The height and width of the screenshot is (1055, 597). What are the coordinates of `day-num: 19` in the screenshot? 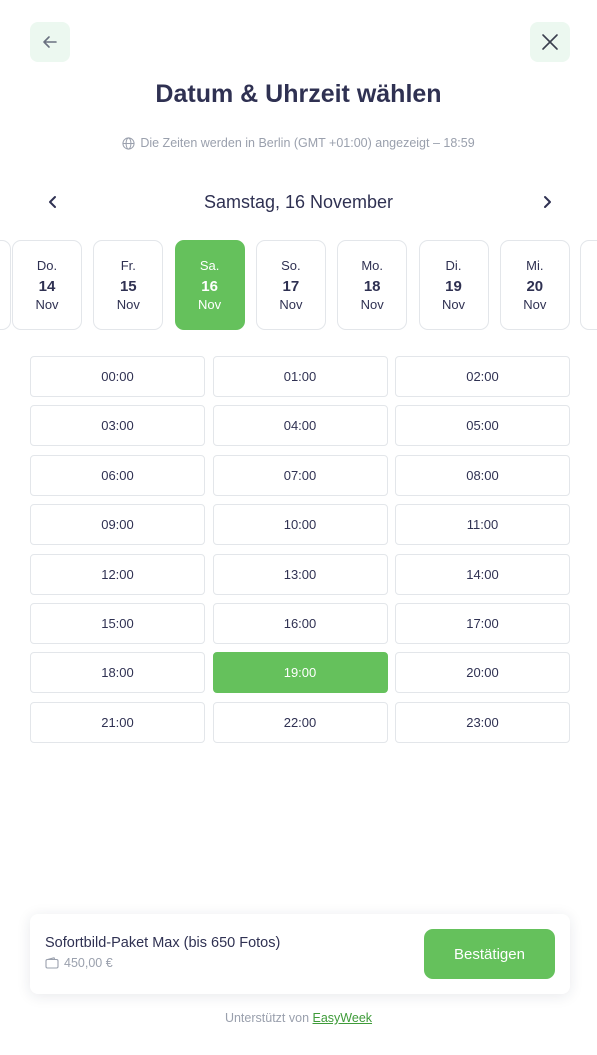 It's located at (453, 286).